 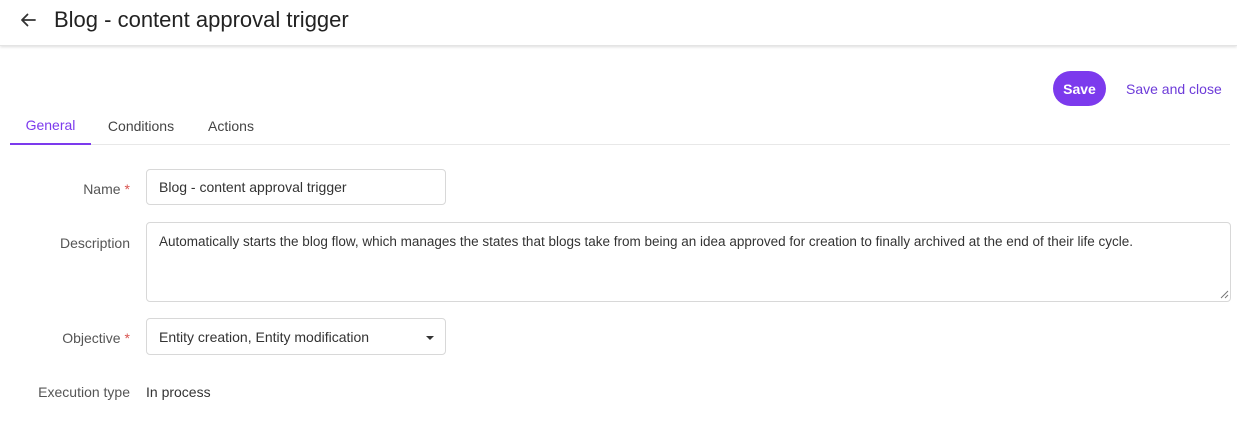 What do you see at coordinates (178, 392) in the screenshot?
I see `execution-type-value: In process` at bounding box center [178, 392].